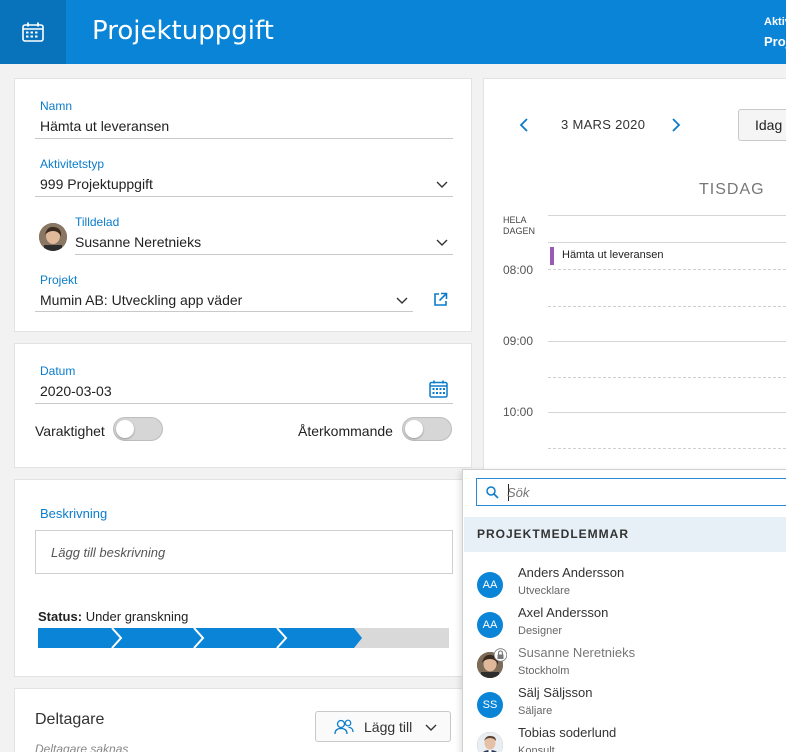  What do you see at coordinates (70, 431) in the screenshot?
I see `duration-label: Varaktighet` at bounding box center [70, 431].